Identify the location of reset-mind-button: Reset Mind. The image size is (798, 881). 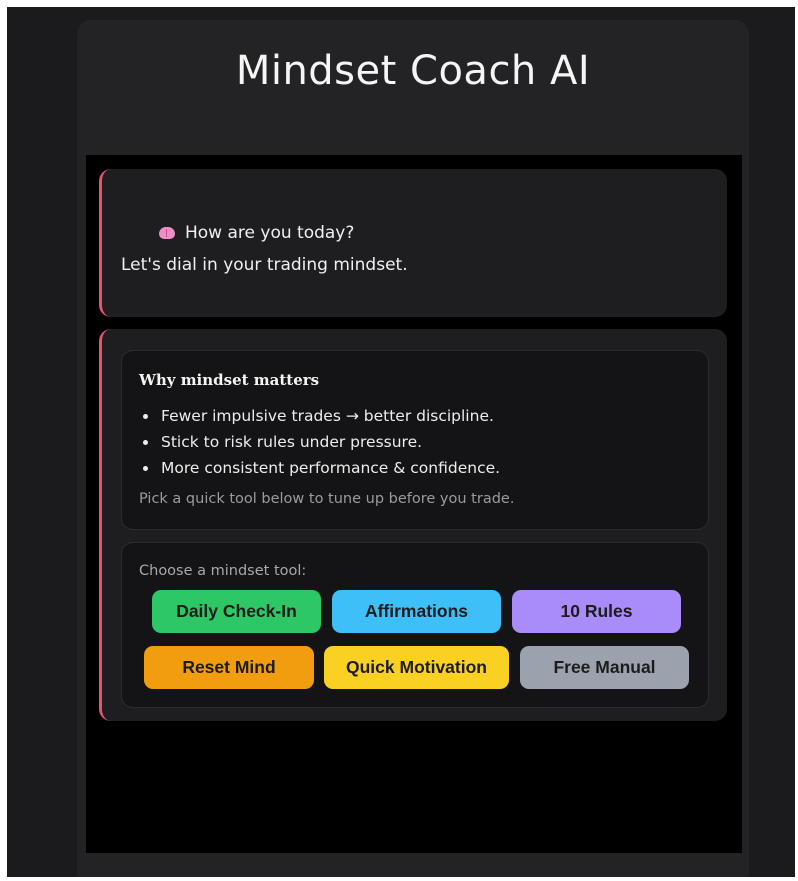
(229, 667).